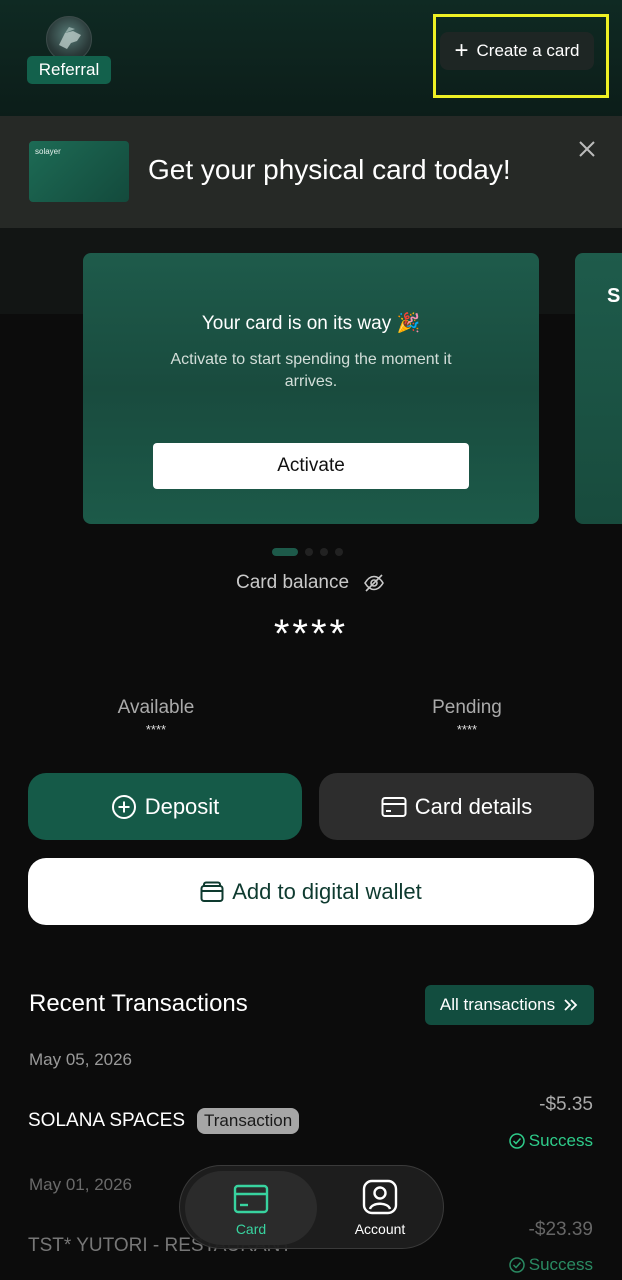  Describe the element at coordinates (106, 1121) in the screenshot. I see `transaction-merchant: SOLANA SPACES` at that location.